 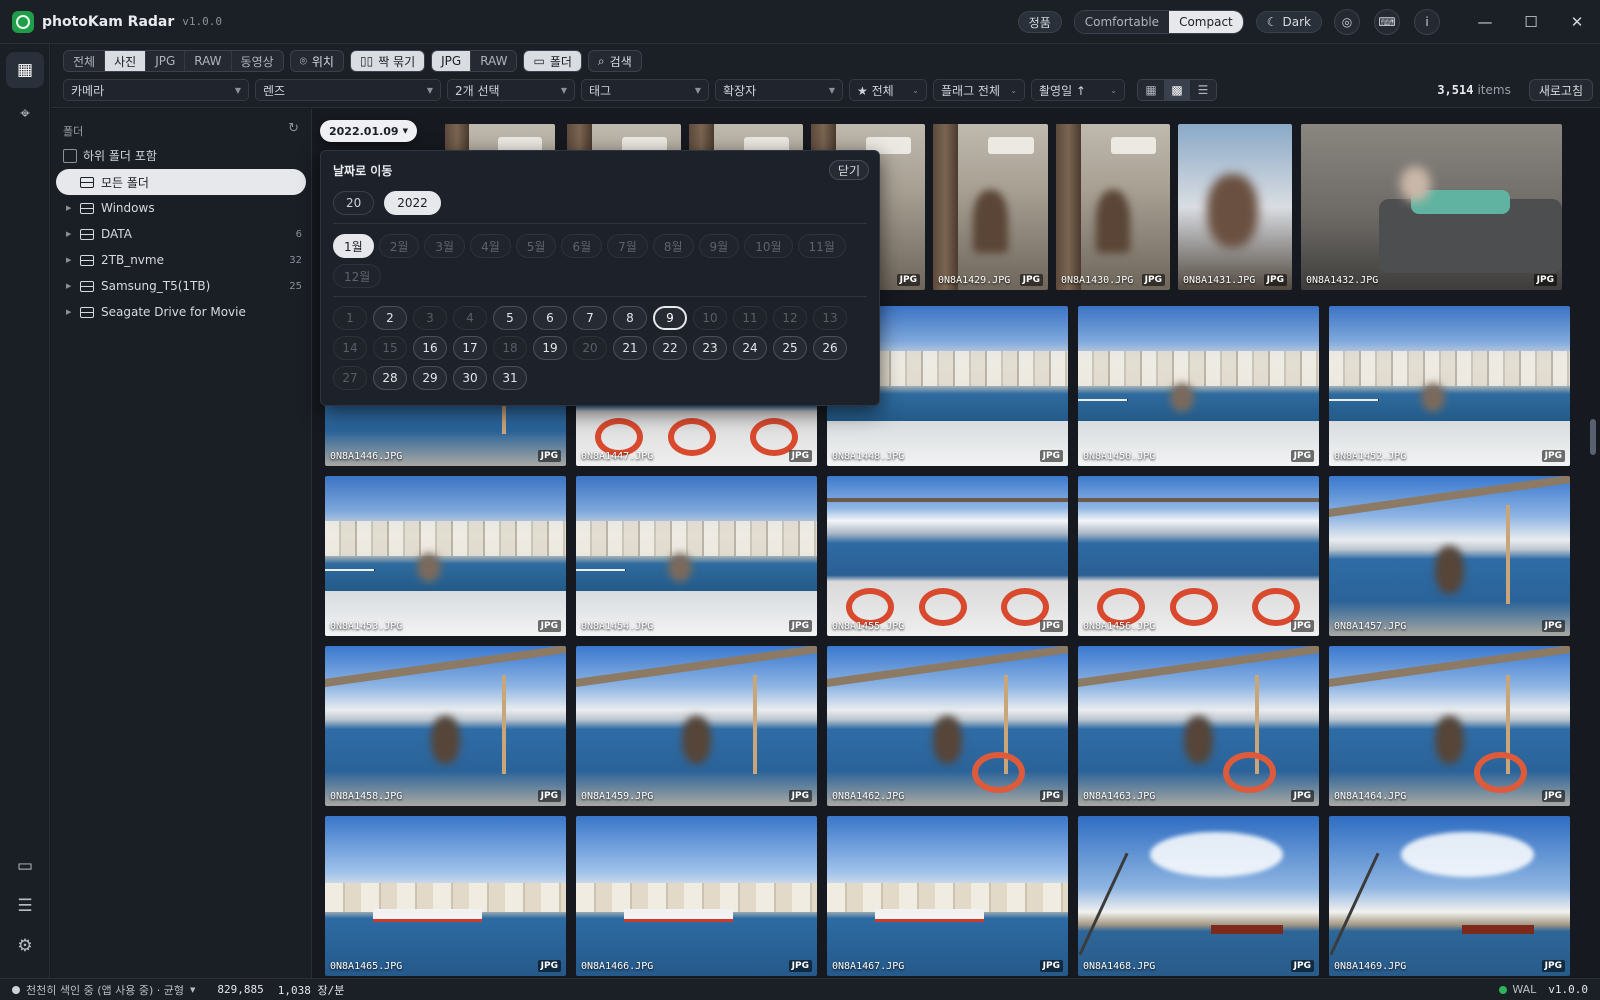 What do you see at coordinates (368, 131) in the screenshot?
I see `current-date-chip: 2022.01.09 ▼` at bounding box center [368, 131].